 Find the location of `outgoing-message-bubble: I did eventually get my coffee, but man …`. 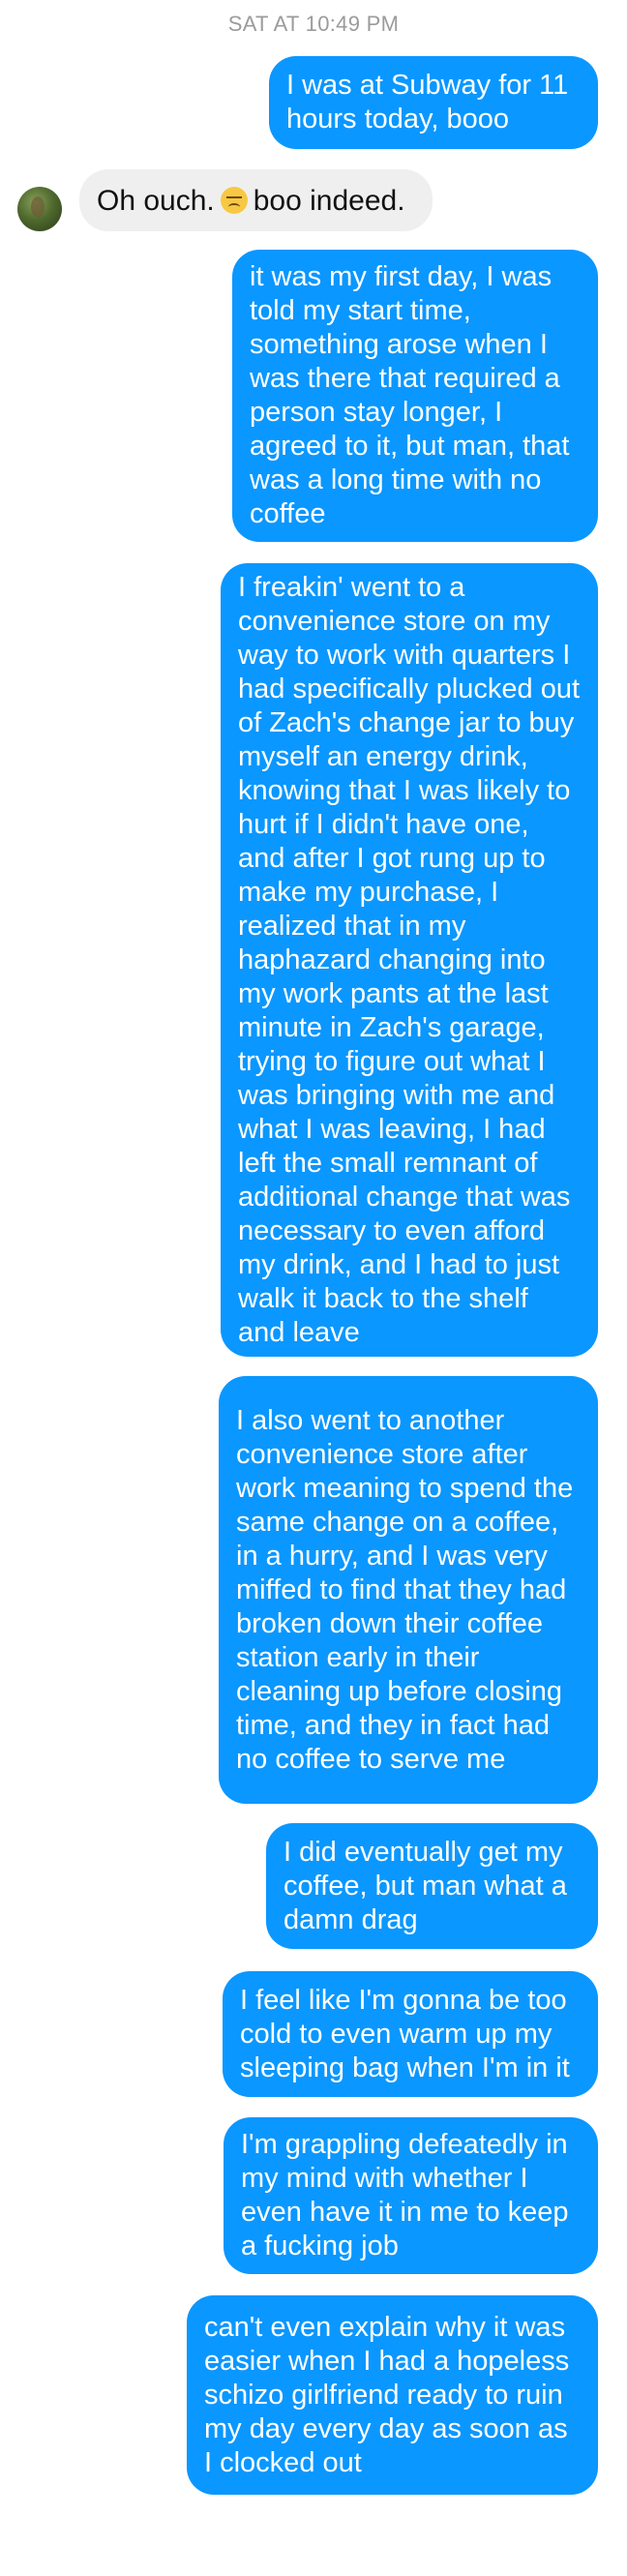

outgoing-message-bubble: I did eventually get my coffee, but man … is located at coordinates (432, 1886).